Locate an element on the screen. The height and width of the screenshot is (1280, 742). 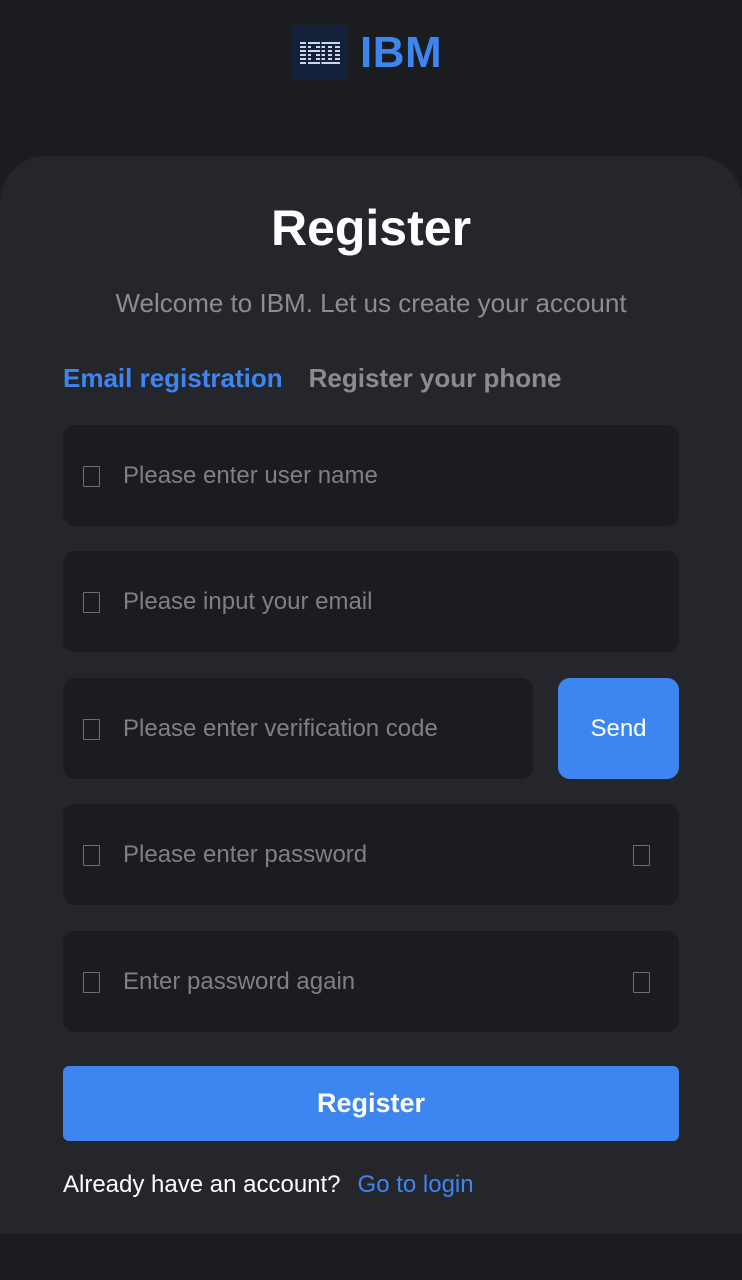
password-field is located at coordinates (371, 854).